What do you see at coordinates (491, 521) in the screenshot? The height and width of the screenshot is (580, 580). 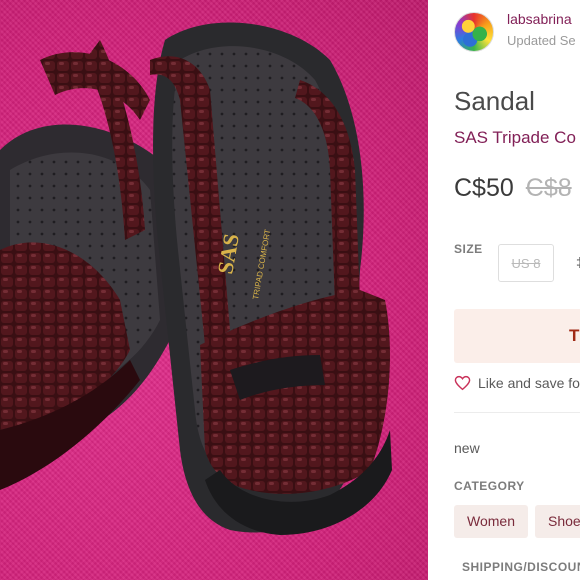 I see `category-chip-women: Women` at bounding box center [491, 521].